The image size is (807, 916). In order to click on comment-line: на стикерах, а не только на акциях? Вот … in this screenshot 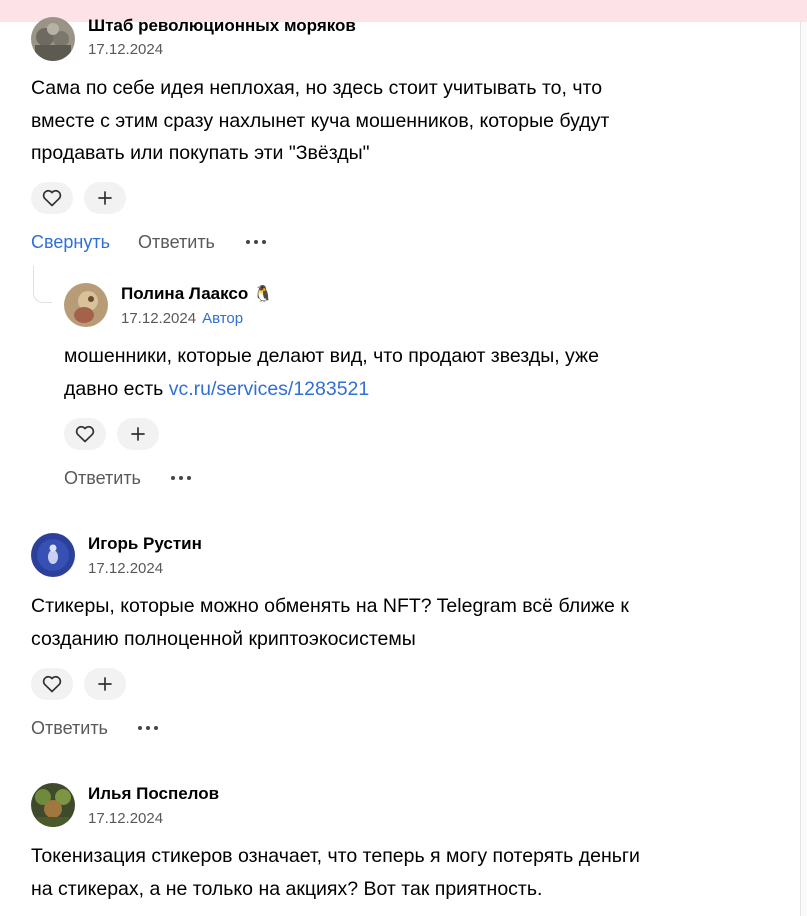, I will do `click(287, 888)`.